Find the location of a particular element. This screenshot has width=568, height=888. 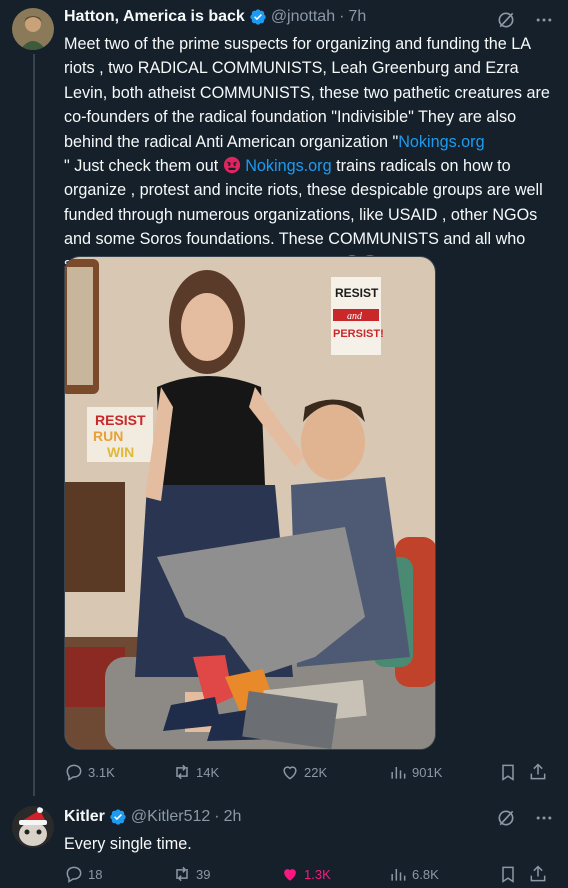

repost-button: 39 is located at coordinates (226, 874).